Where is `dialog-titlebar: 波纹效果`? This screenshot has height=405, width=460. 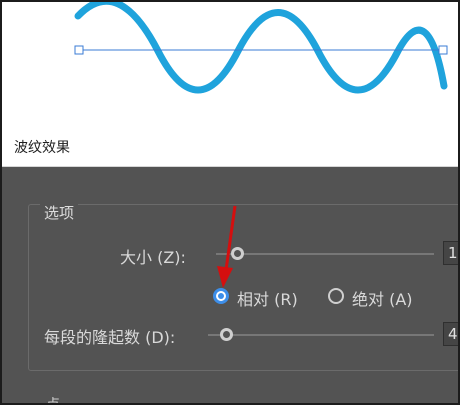 dialog-titlebar: 波纹效果 is located at coordinates (230, 146).